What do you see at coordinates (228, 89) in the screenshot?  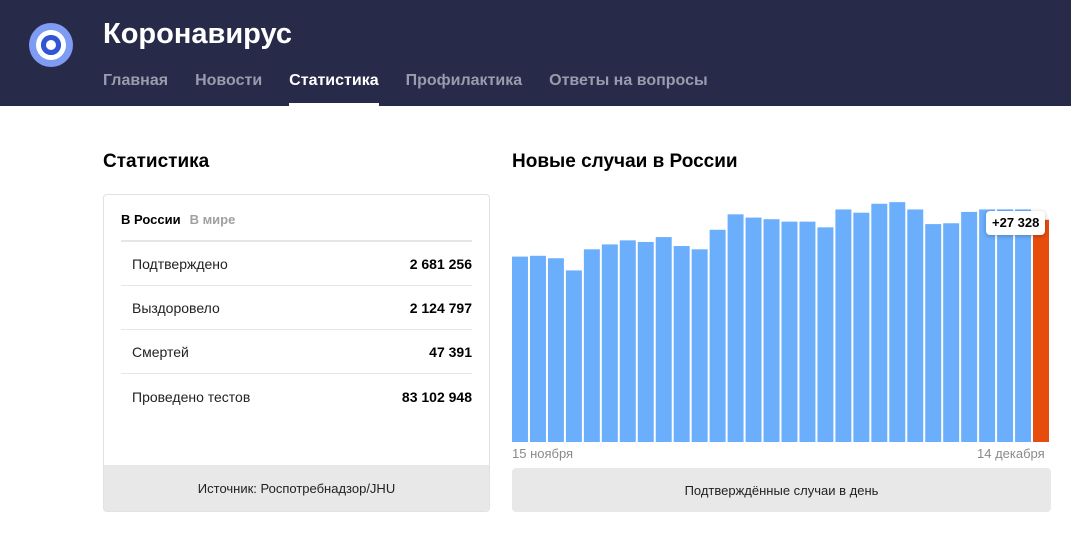 I see `nav-news: Новости` at bounding box center [228, 89].